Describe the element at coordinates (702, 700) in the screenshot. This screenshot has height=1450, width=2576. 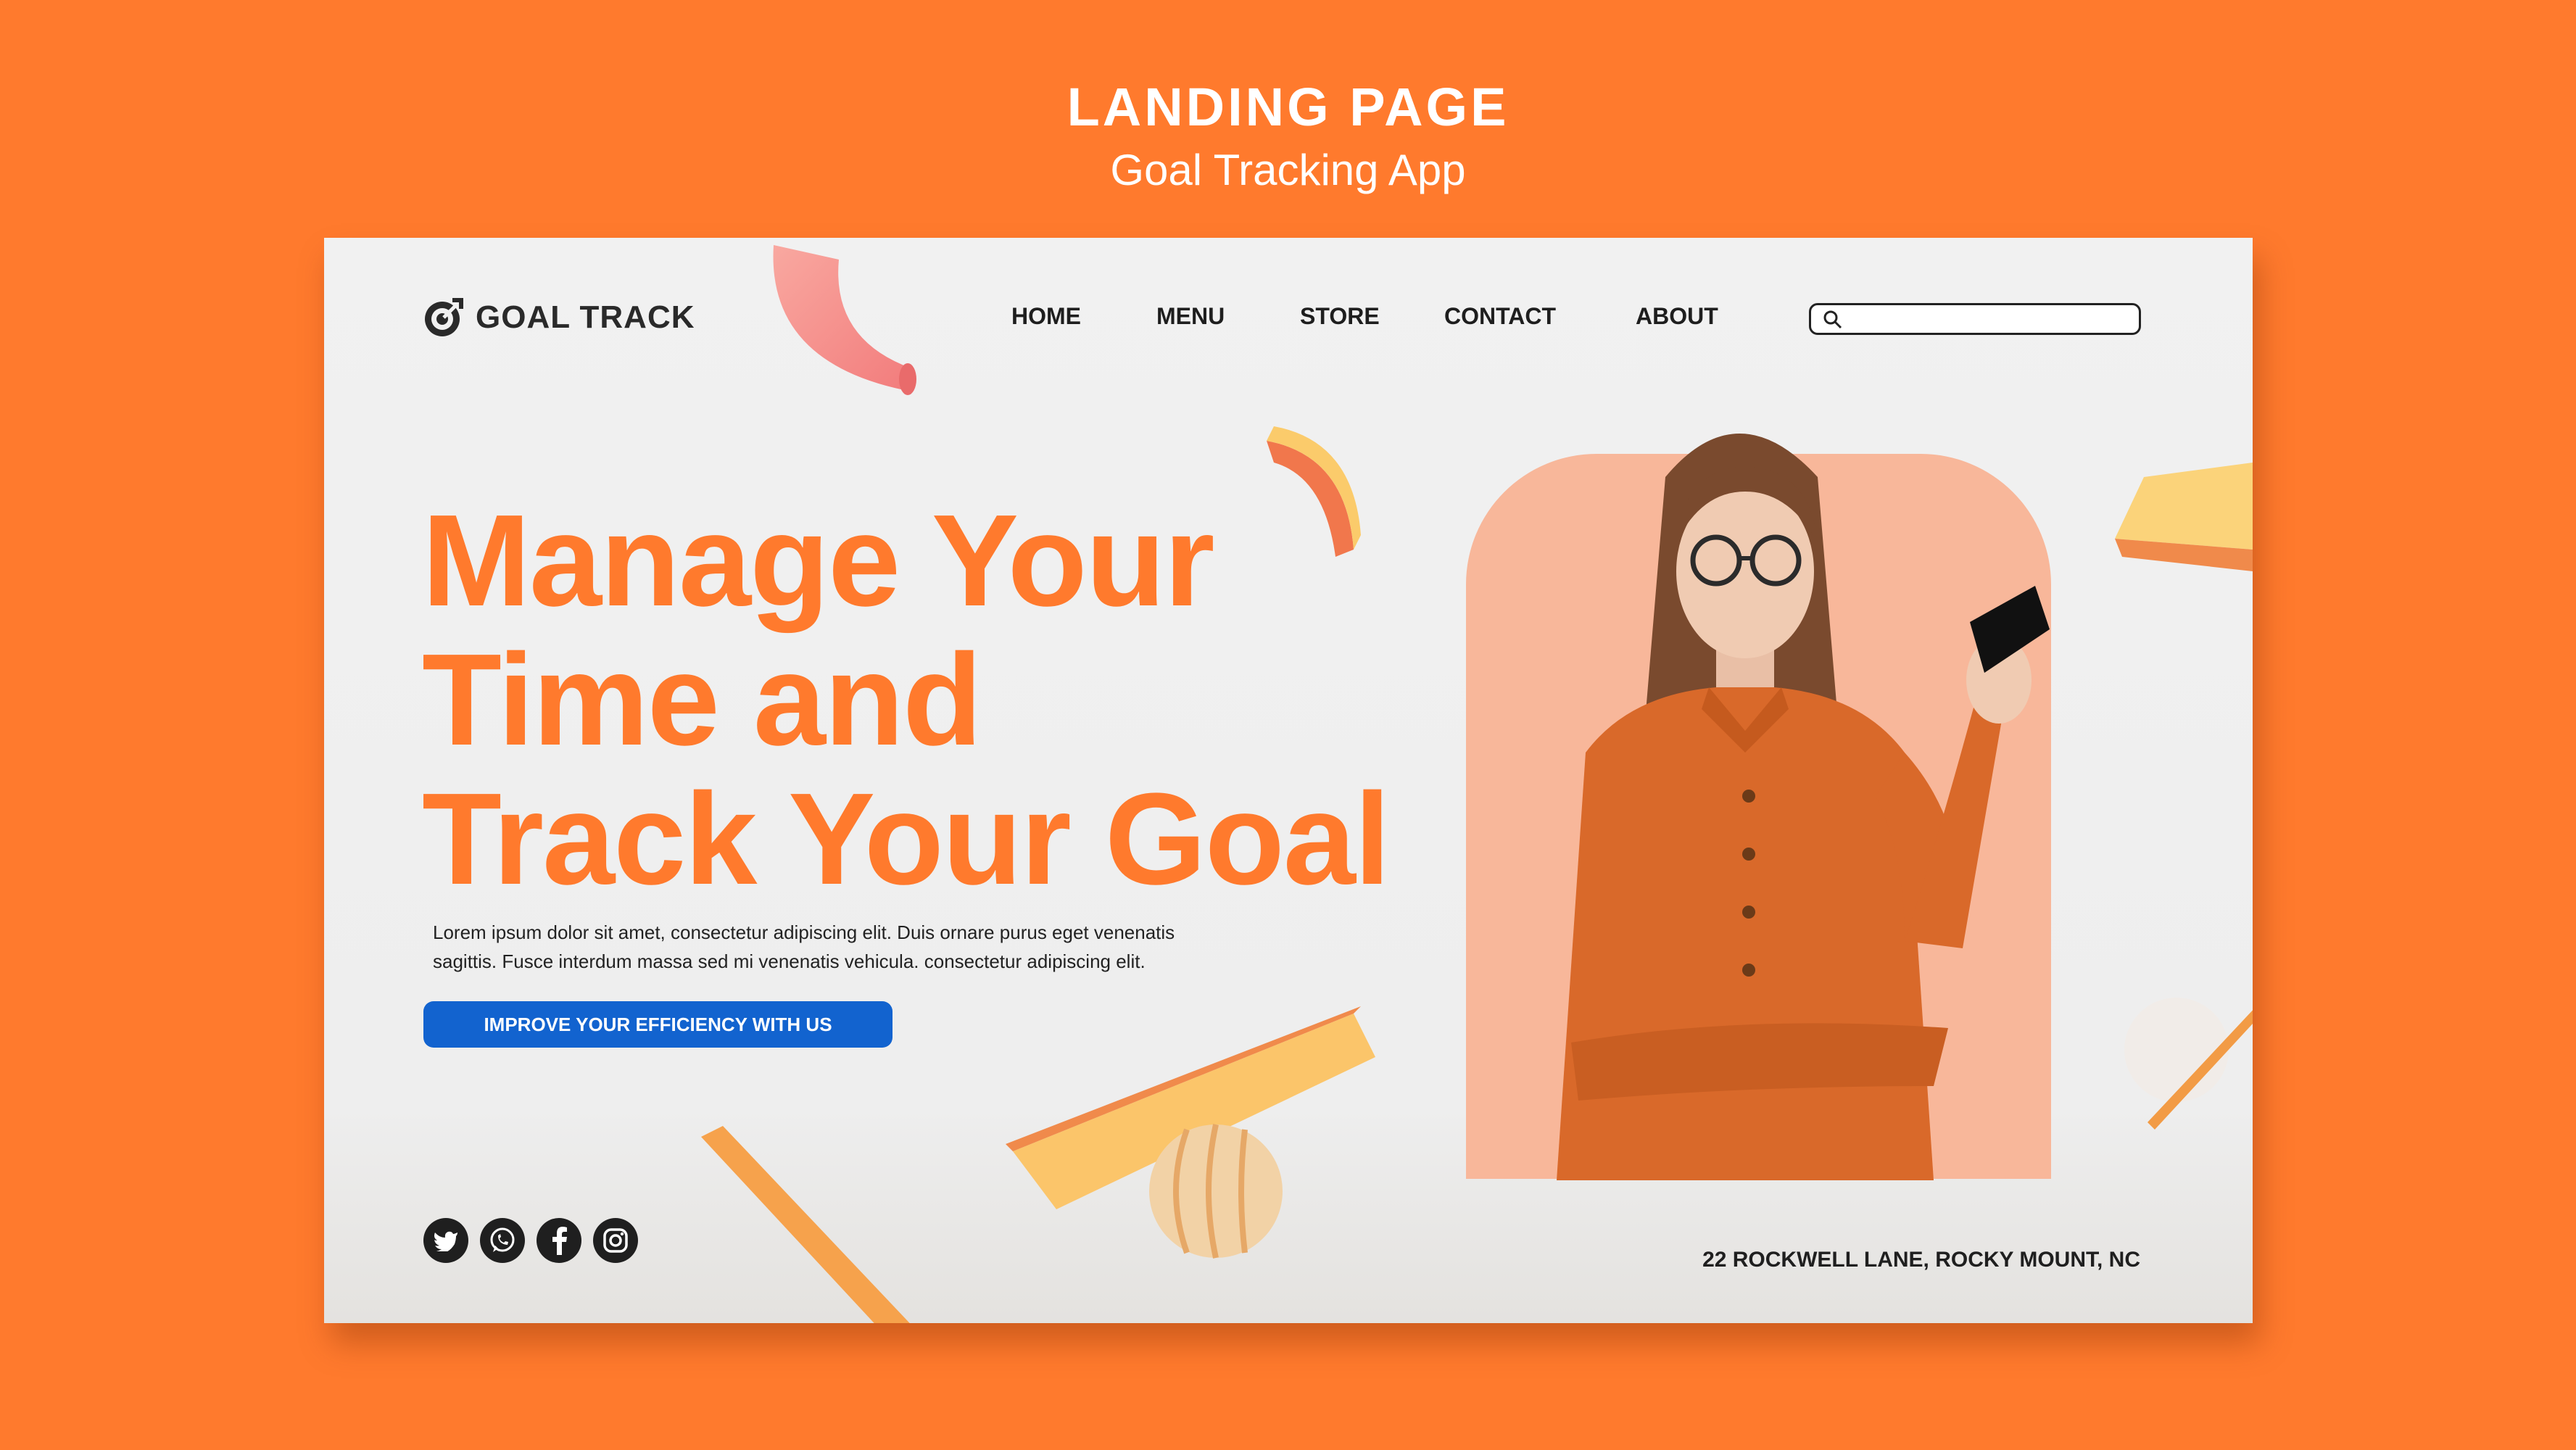
I see `headline-line: Time and` at that location.